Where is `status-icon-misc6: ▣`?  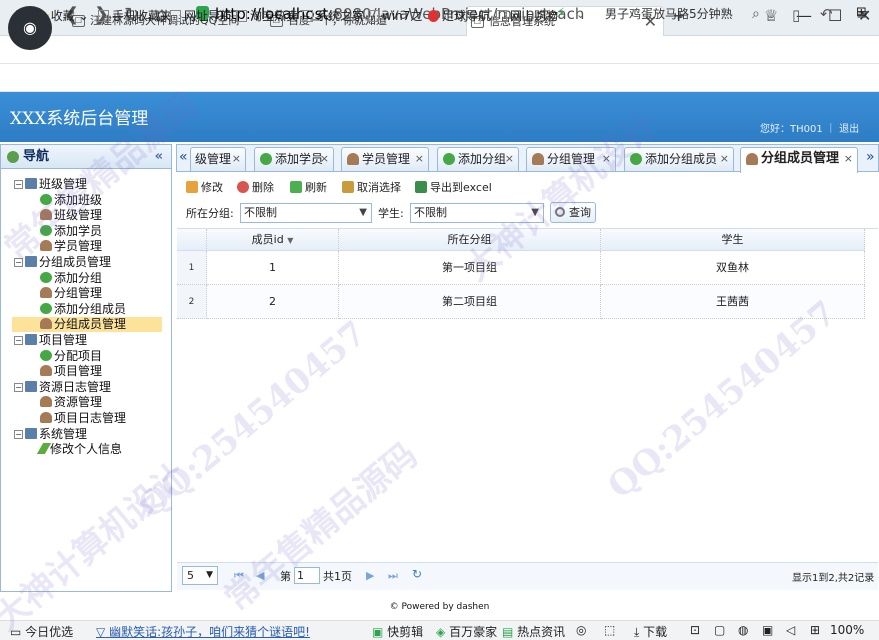
status-icon-misc6: ▣ is located at coordinates (767, 630).